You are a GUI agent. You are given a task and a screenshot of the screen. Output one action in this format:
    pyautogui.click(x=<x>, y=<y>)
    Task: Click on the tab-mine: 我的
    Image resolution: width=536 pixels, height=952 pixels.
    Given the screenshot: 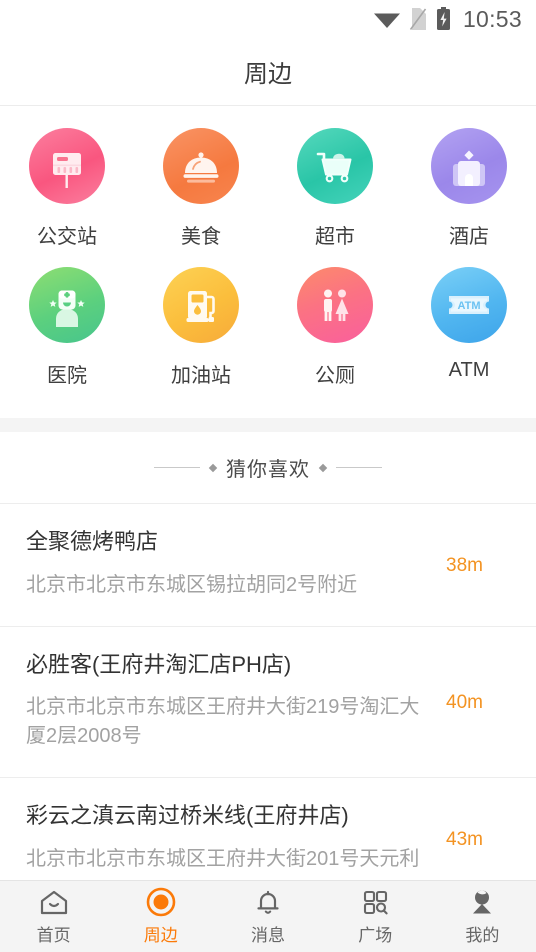 What is the action you would take?
    pyautogui.click(x=482, y=916)
    